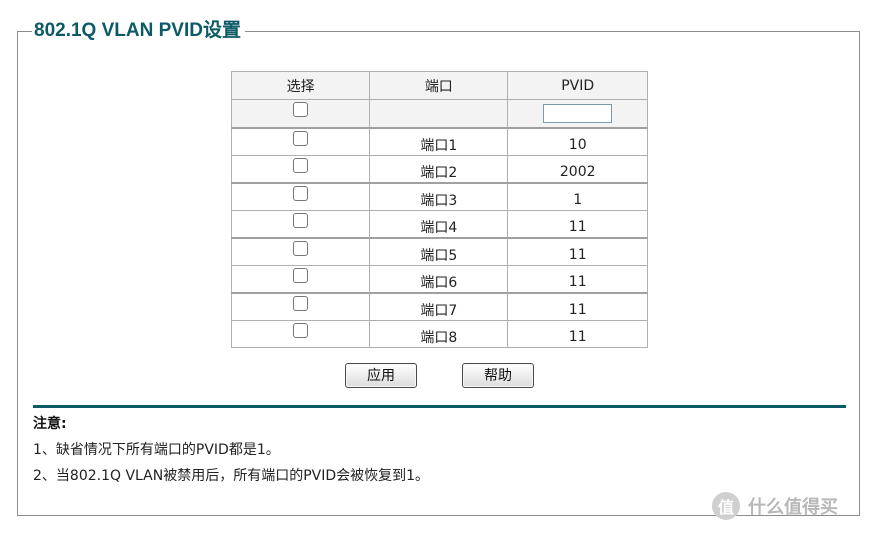 This screenshot has width=880, height=534. Describe the element at coordinates (138, 31) in the screenshot. I see `section-title: 802.1Q VLAN PVID设置` at that location.